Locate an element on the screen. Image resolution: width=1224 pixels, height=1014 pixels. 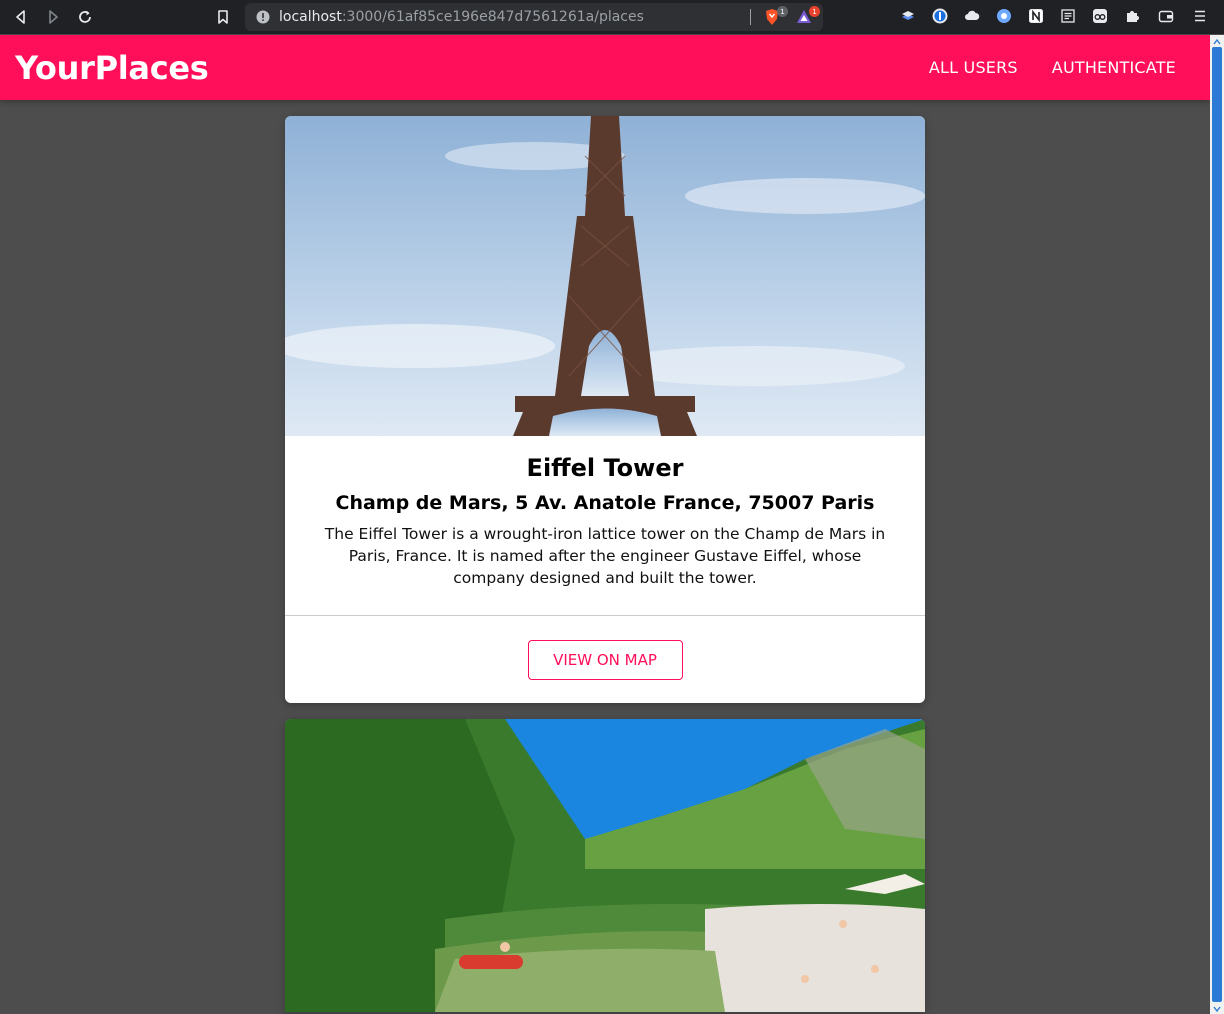
forward-icon is located at coordinates (53, 17).